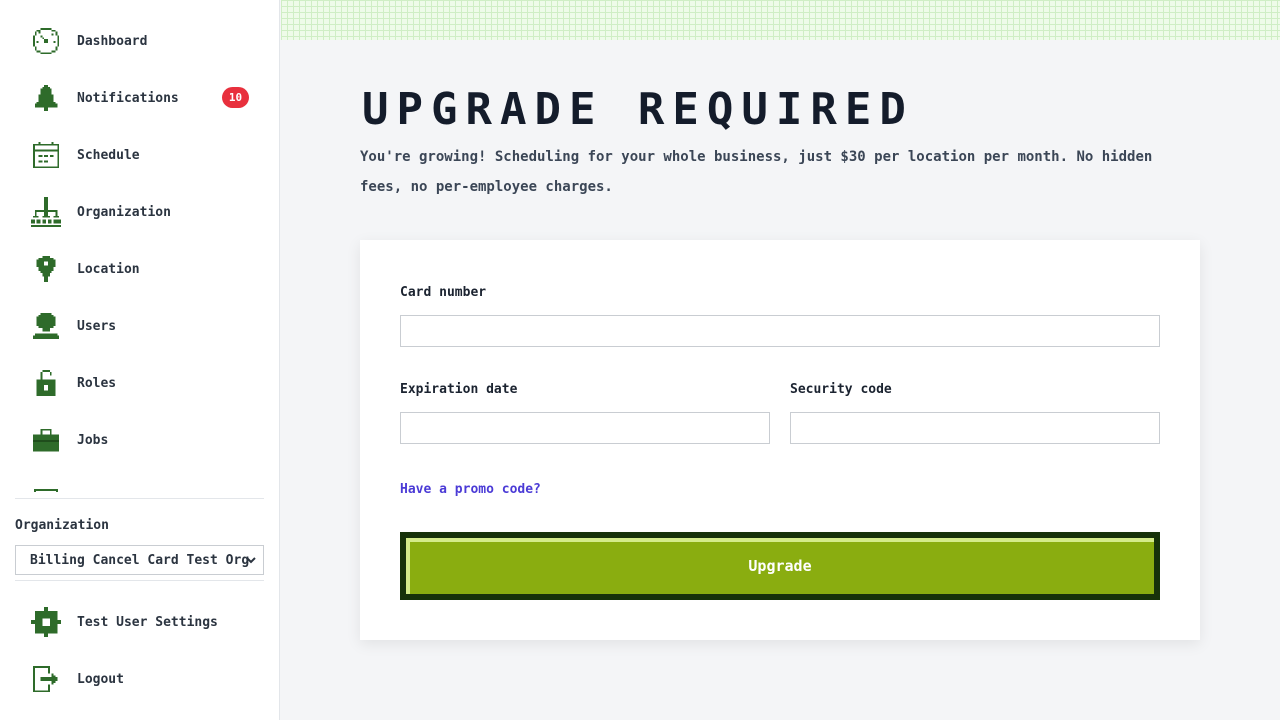  Describe the element at coordinates (459, 389) in the screenshot. I see `expiration-date-label: Expiration date` at that location.